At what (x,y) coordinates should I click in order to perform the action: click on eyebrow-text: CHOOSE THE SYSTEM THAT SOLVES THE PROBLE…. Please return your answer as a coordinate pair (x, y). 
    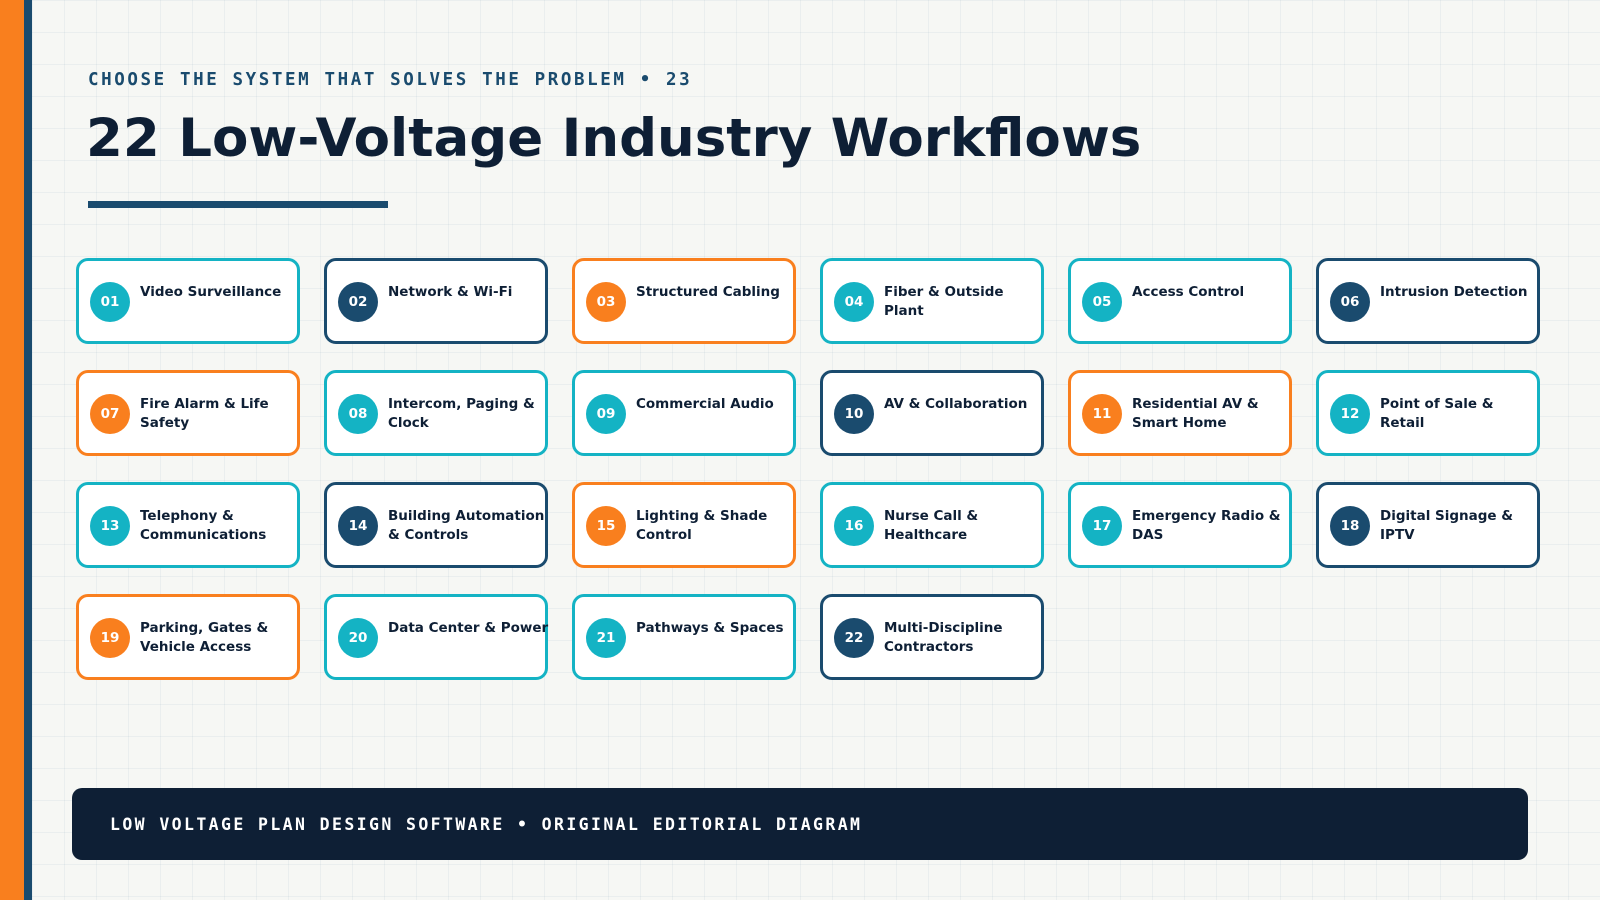
    Looking at the image, I should click on (390, 80).